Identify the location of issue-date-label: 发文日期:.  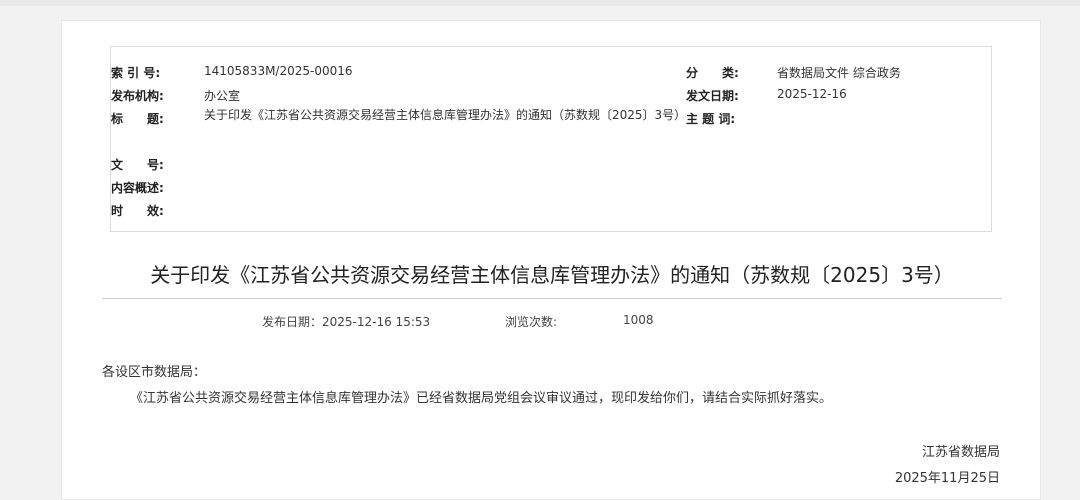
(712, 96).